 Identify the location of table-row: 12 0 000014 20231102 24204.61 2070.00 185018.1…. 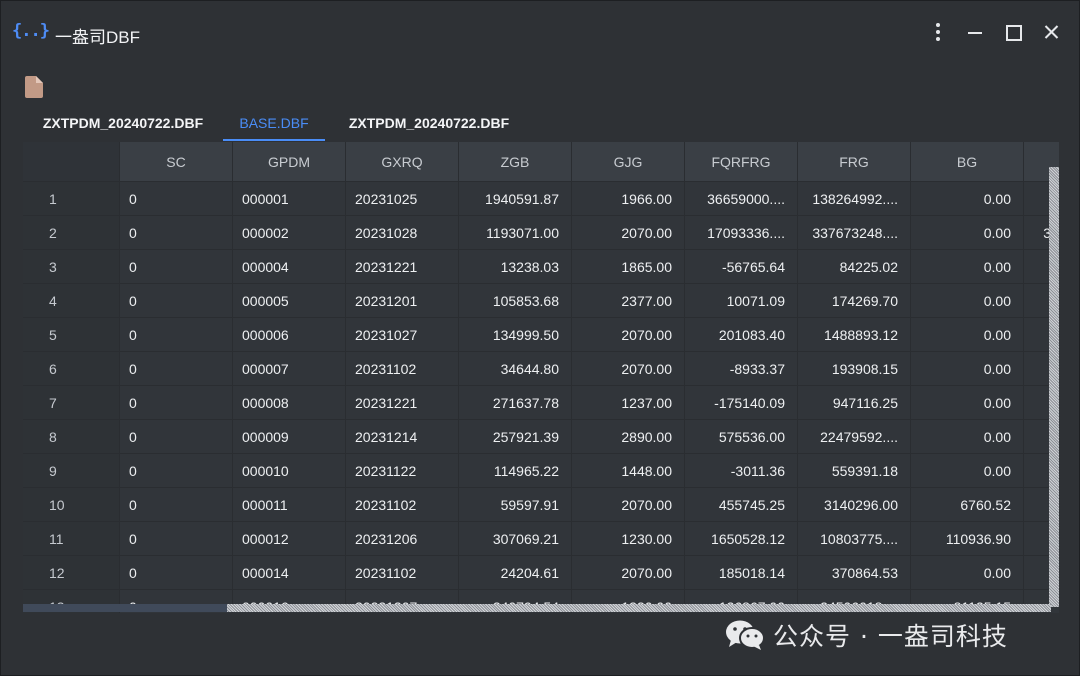
(541, 573).